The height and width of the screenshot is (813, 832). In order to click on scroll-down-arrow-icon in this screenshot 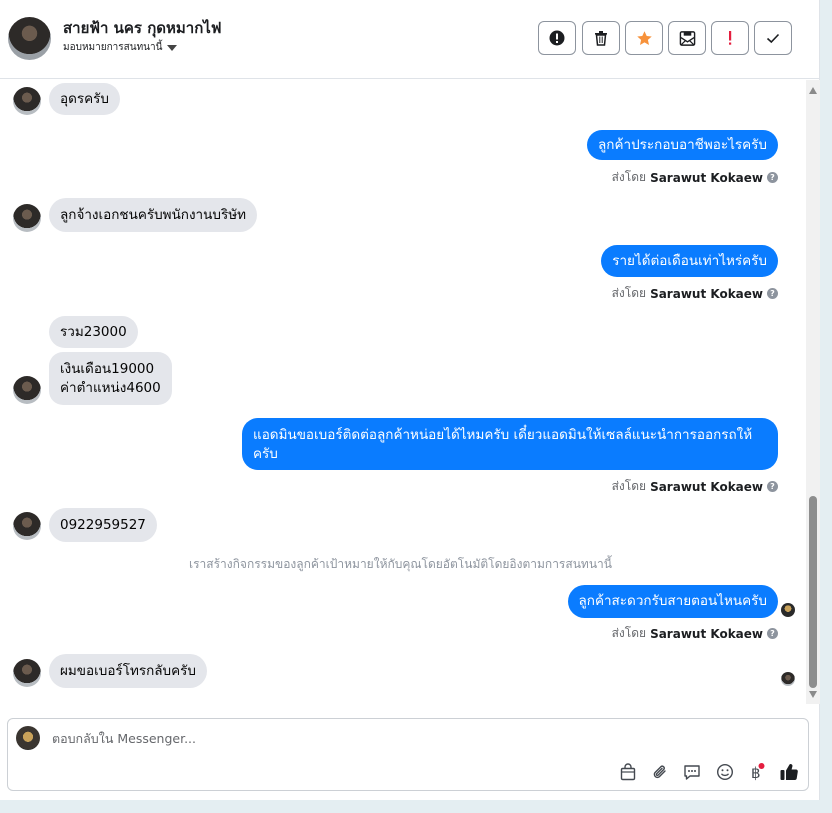, I will do `click(813, 694)`.